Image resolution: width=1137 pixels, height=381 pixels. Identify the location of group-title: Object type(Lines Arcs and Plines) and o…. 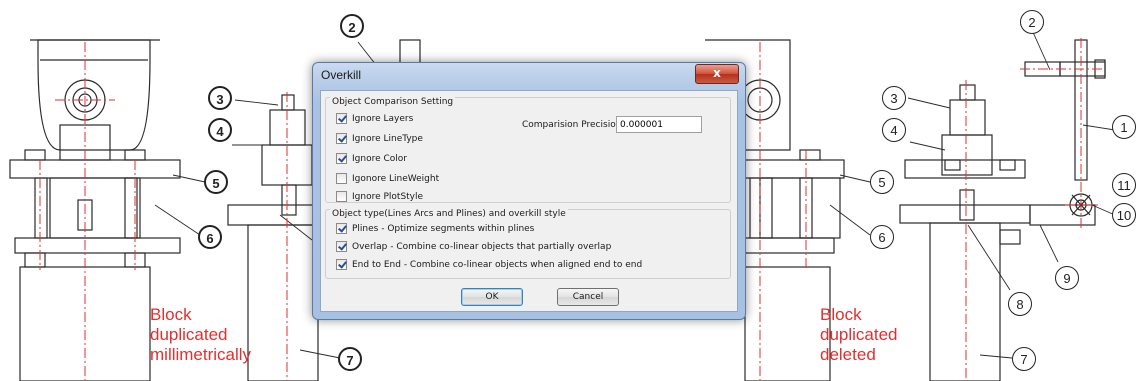
(449, 214).